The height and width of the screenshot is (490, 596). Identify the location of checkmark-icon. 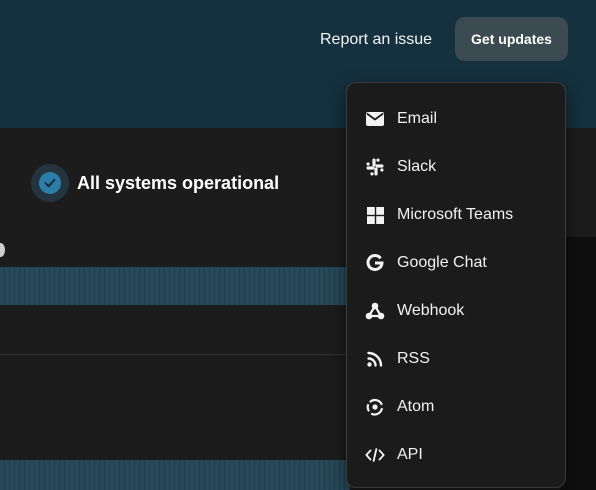
(50, 183).